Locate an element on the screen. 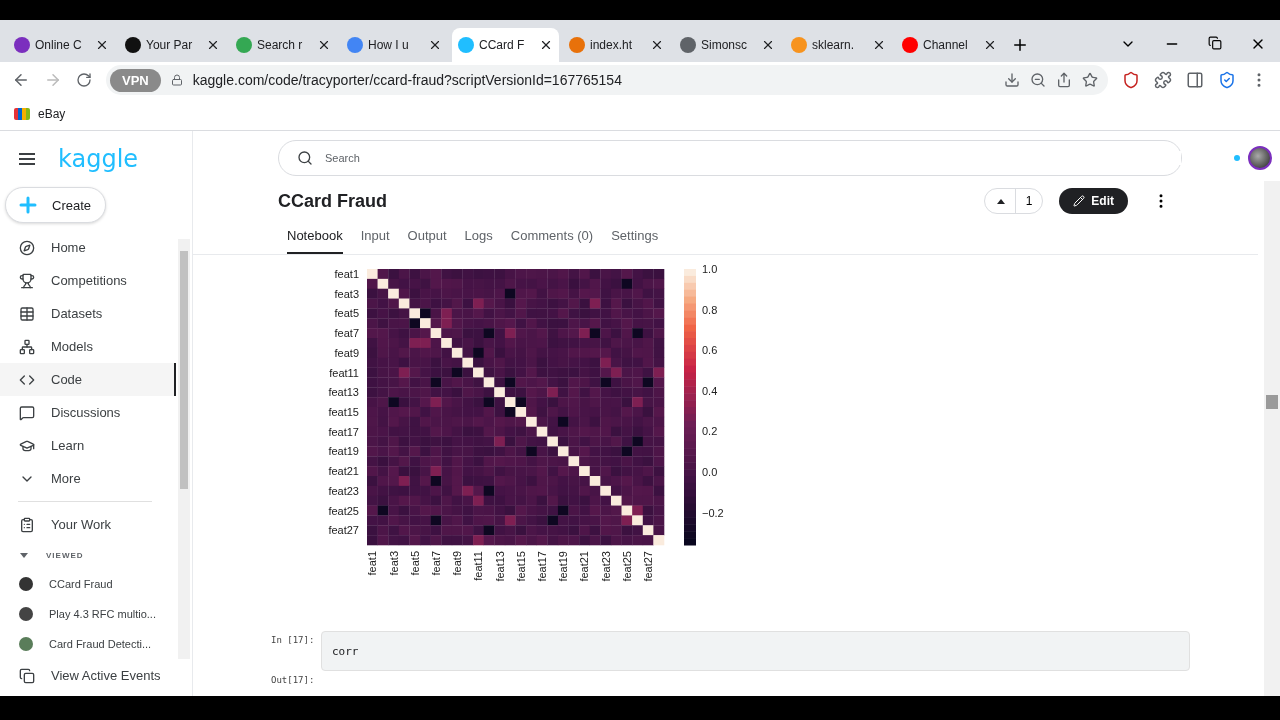 The width and height of the screenshot is (1280, 720). page-tab: Settings is located at coordinates (635, 241).